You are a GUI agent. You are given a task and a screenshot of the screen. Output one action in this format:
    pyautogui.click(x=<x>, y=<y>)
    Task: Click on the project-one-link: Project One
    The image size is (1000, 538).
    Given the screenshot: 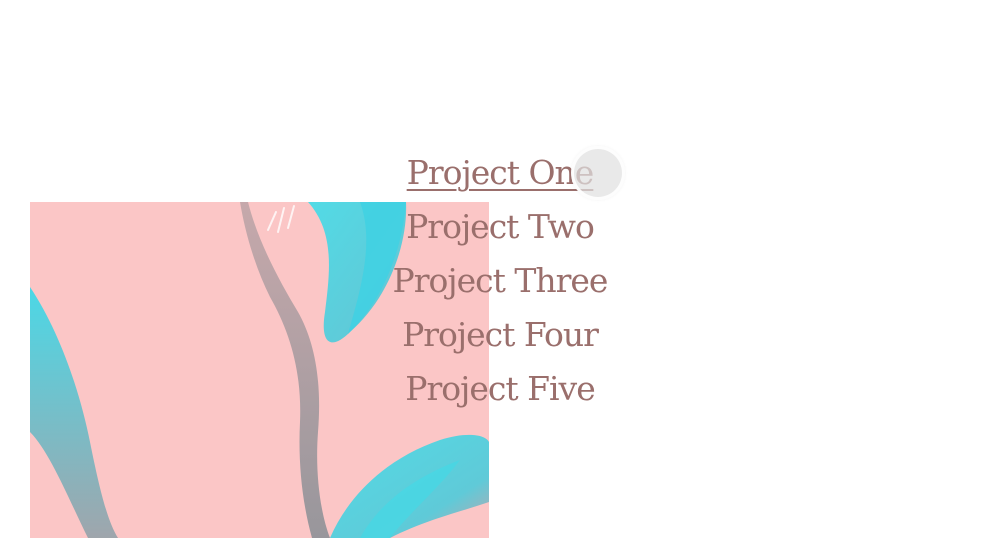 What is the action you would take?
    pyautogui.click(x=501, y=172)
    